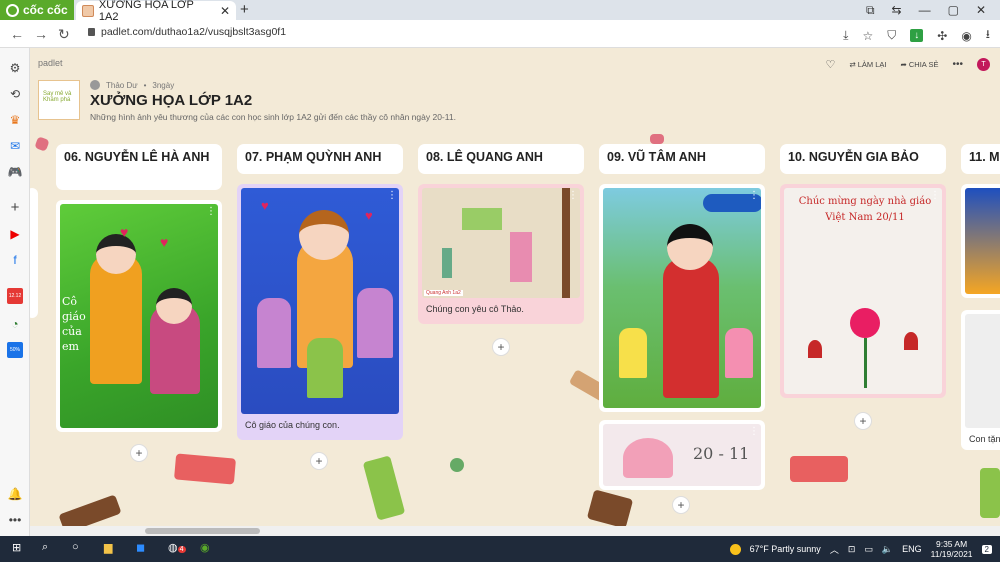 This screenshot has width=1000, height=562. Describe the element at coordinates (834, 549) in the screenshot. I see `tray-chevron-icon: ︿` at that location.